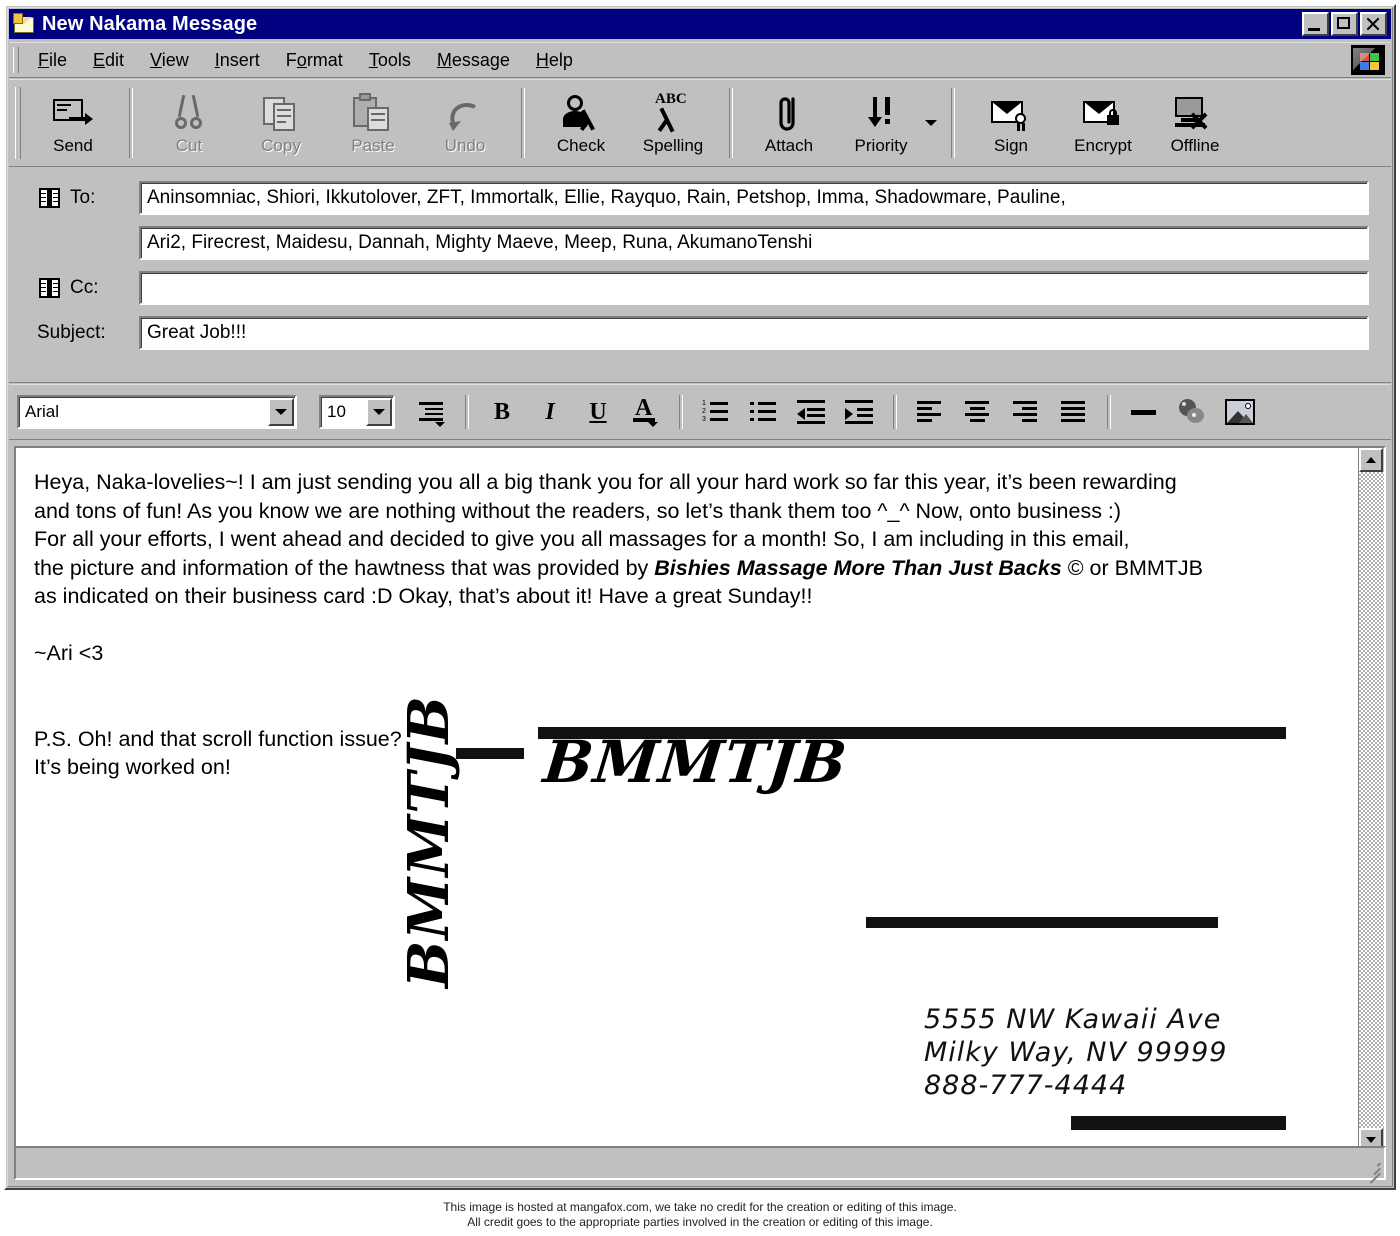 This screenshot has width=1400, height=1236. Describe the element at coordinates (1315, 24) in the screenshot. I see `minimize-button` at that location.